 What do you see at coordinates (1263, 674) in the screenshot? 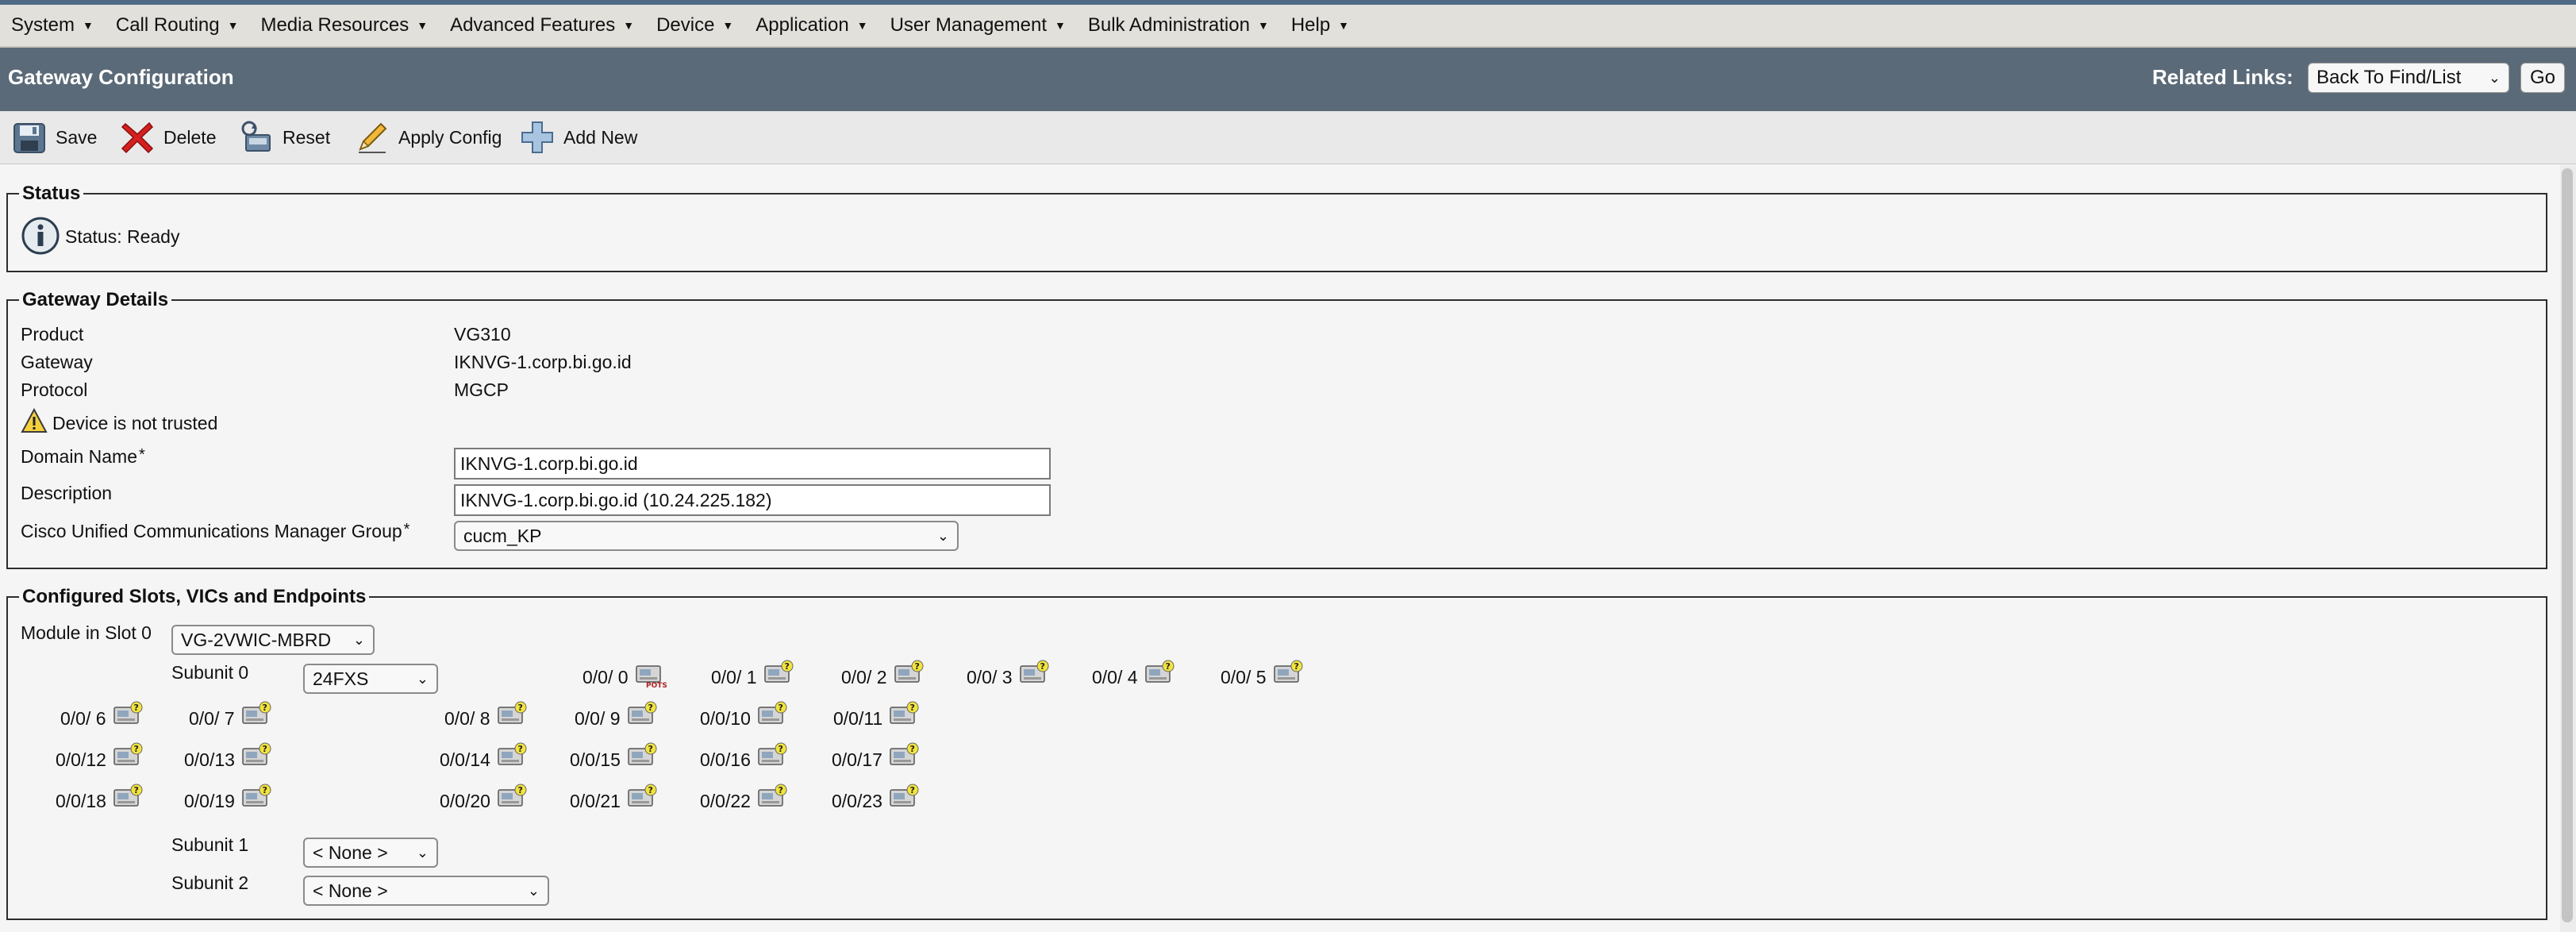
I see `endpoint-port: 0/0/ 5?` at bounding box center [1263, 674].